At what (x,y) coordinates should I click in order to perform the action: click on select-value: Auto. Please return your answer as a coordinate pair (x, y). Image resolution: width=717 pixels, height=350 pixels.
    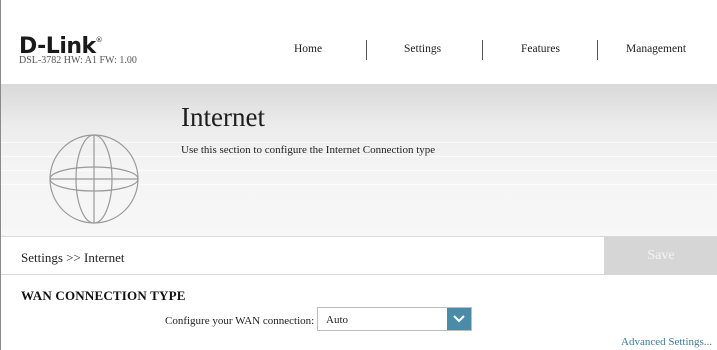
    Looking at the image, I should click on (337, 320).